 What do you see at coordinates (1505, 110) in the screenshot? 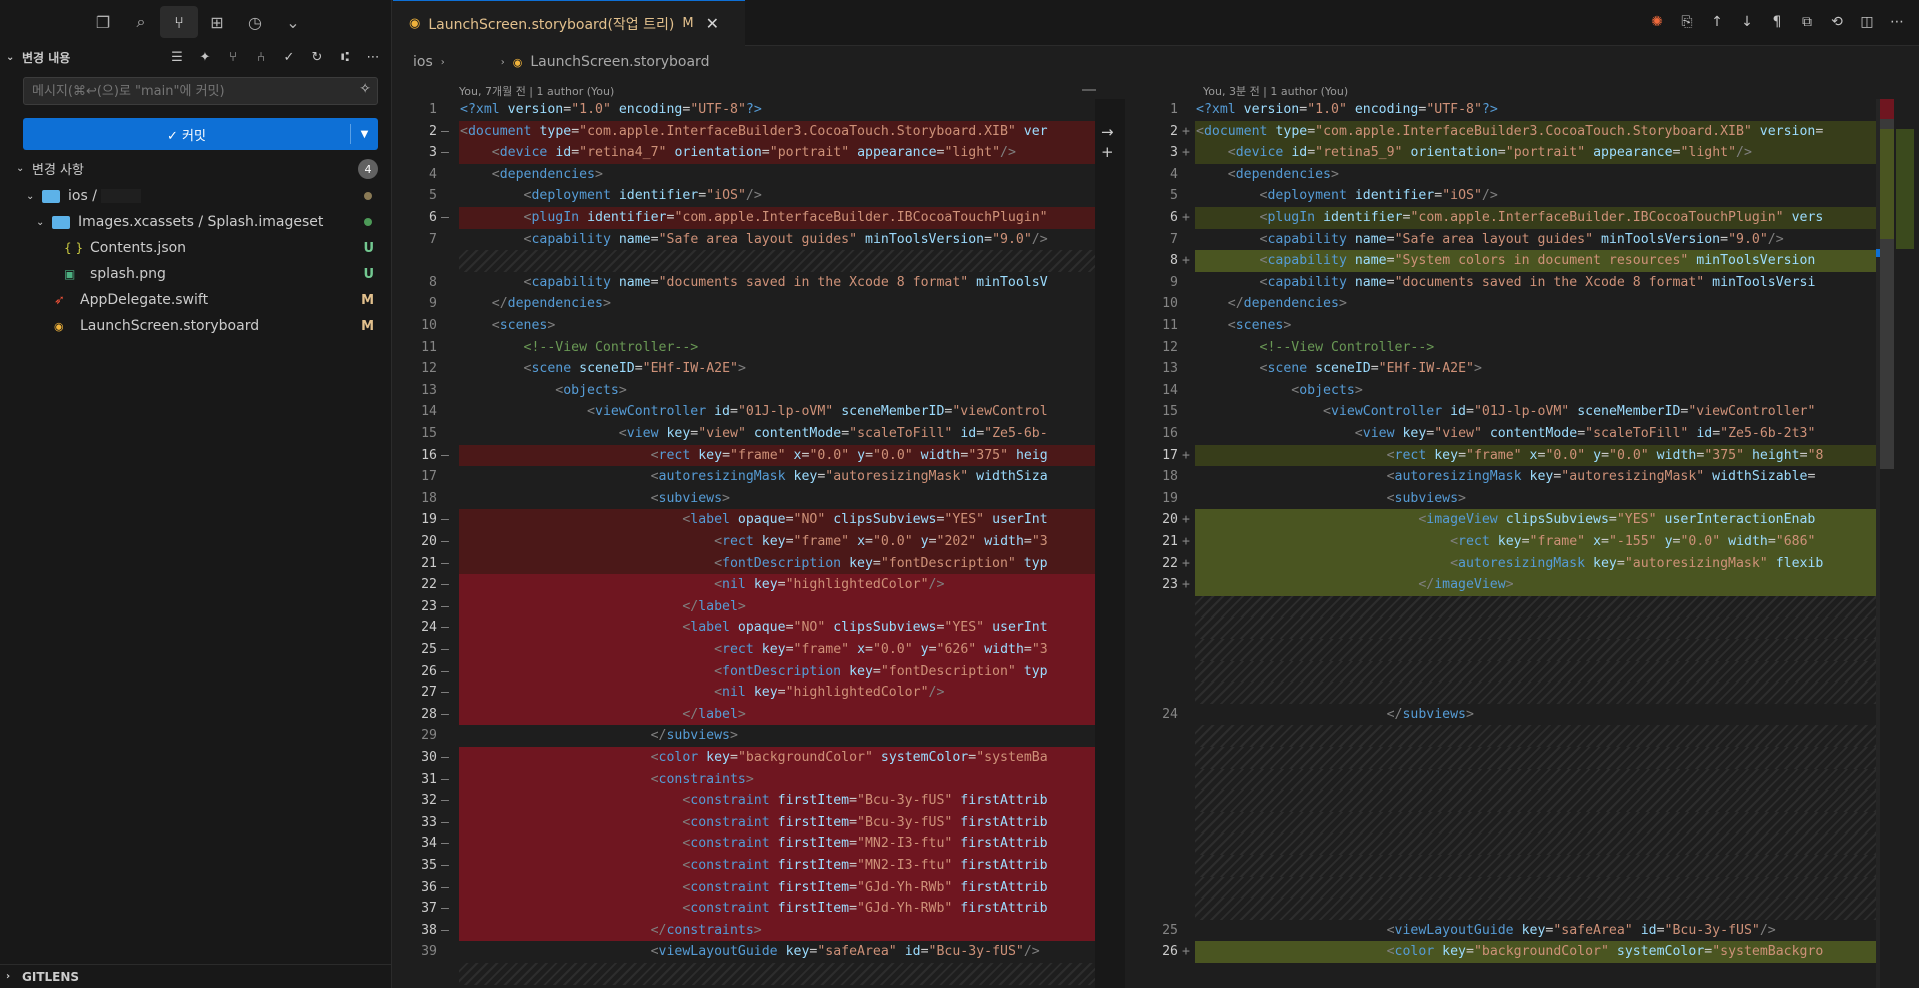
I see `code-line: 1 <?xml version="1.0" encoding="UTF-8"?>` at bounding box center [1505, 110].